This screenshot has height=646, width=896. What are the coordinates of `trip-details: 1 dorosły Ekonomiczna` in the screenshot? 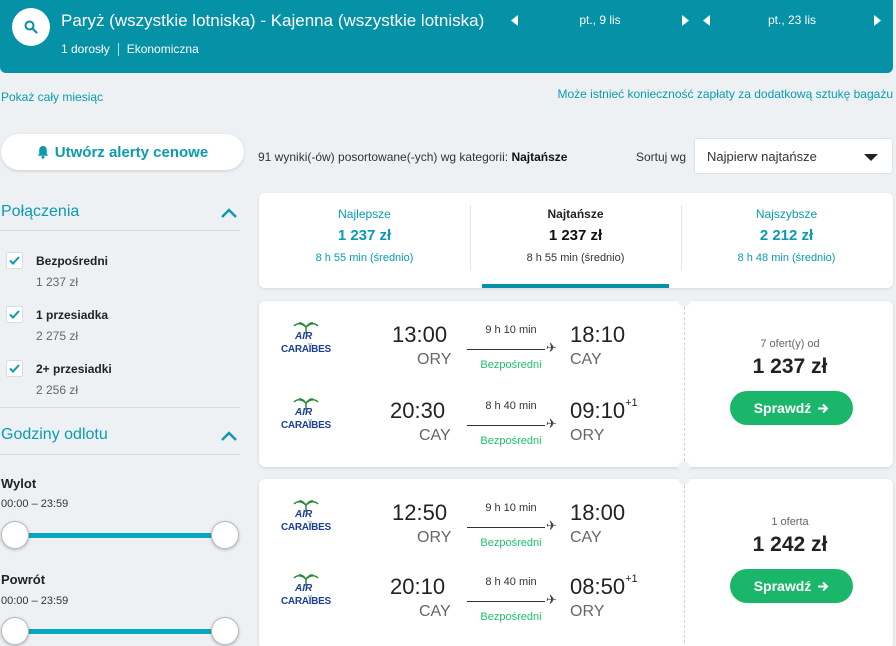 It's located at (130, 49).